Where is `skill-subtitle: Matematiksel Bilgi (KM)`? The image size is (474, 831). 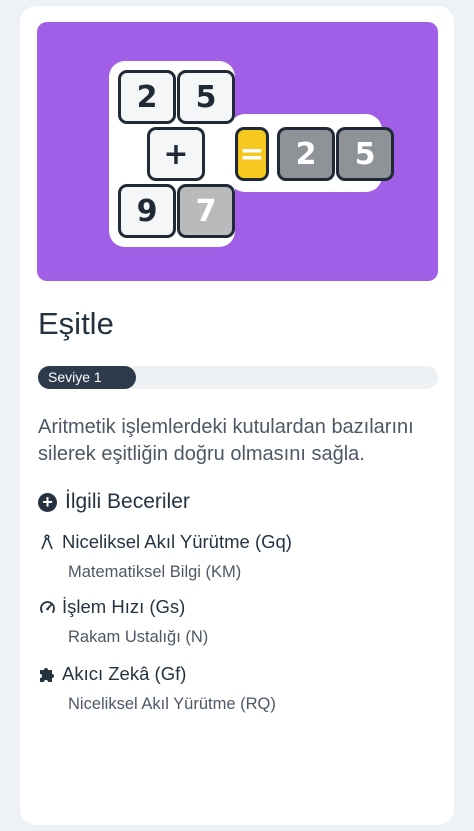 skill-subtitle: Matematiksel Bilgi (KM) is located at coordinates (155, 572).